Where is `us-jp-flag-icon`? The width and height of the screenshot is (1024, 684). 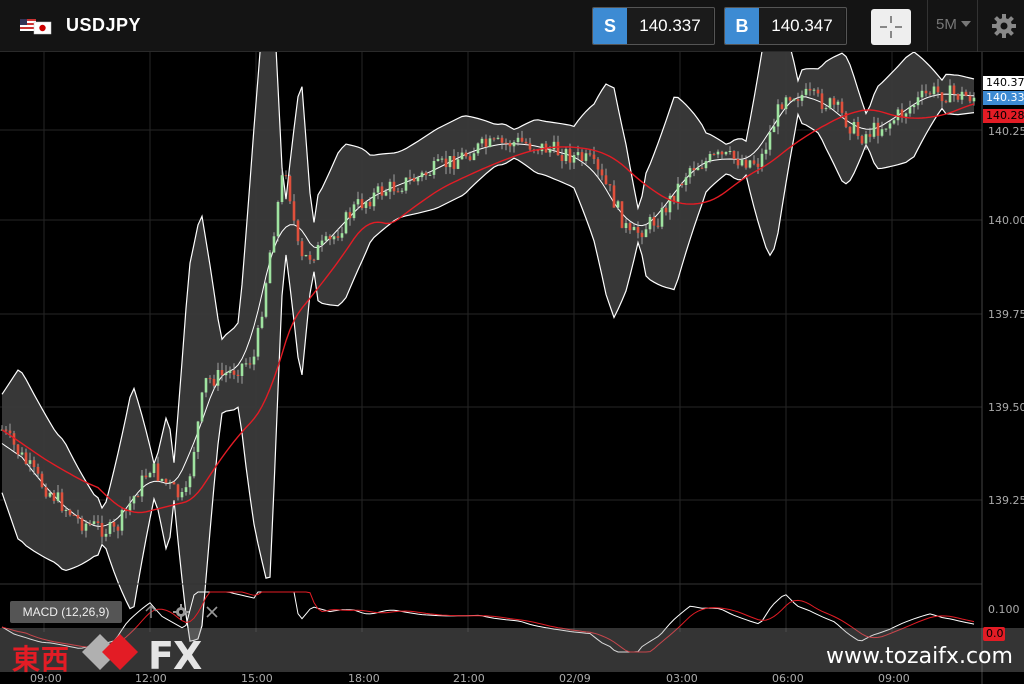 us-jp-flag-icon is located at coordinates (36, 27).